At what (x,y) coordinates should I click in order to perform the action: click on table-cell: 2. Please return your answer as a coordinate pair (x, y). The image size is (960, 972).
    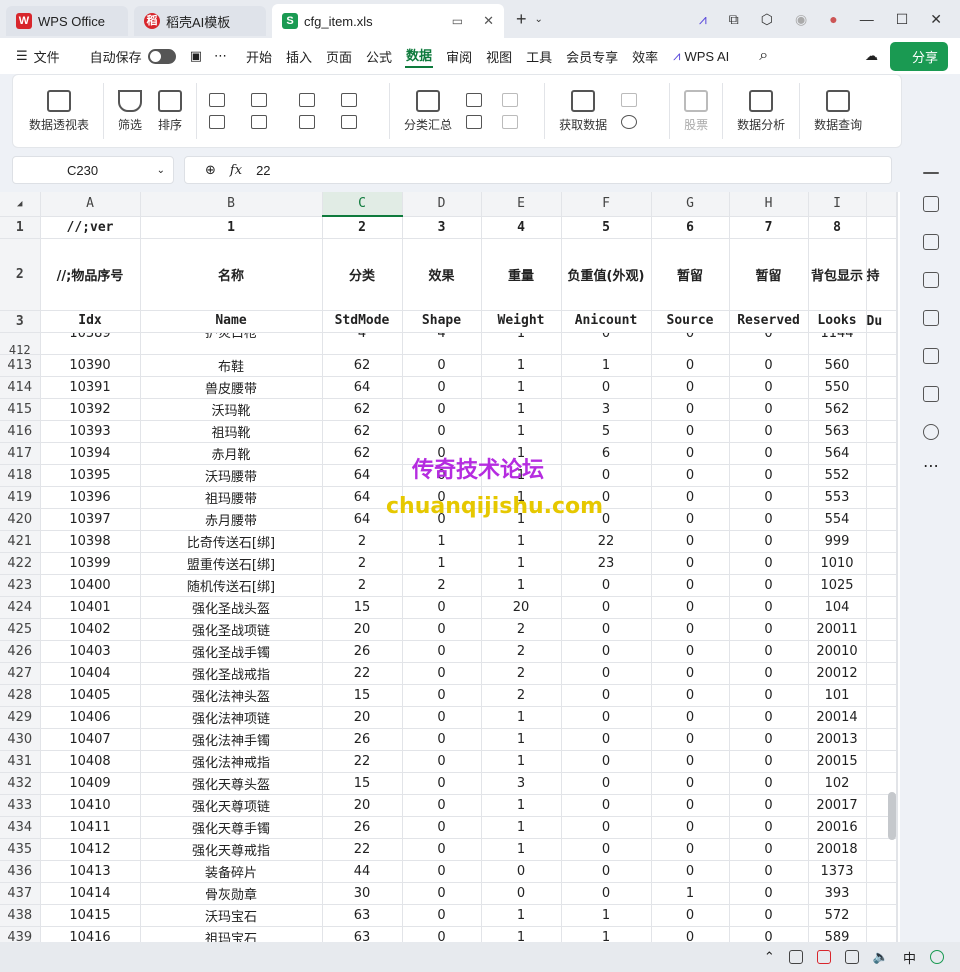
    Looking at the image, I should click on (362, 541).